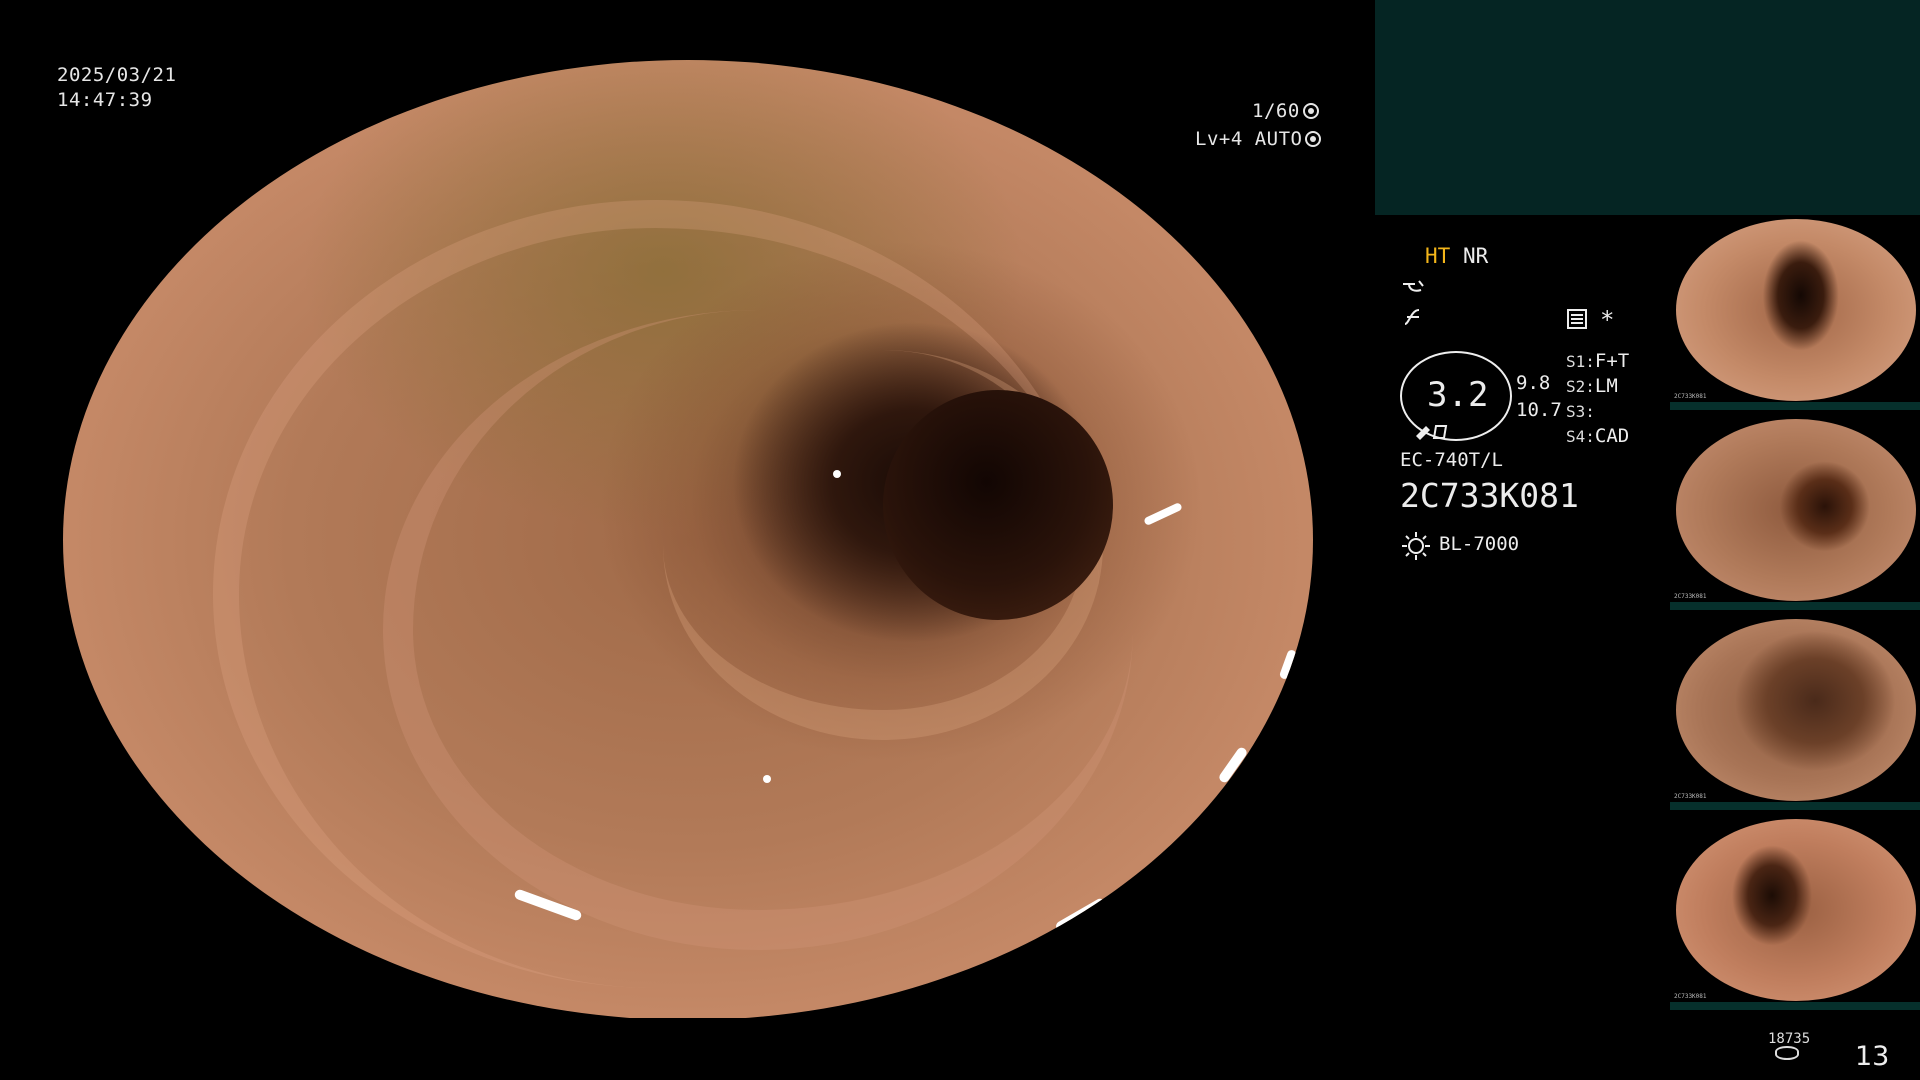 Image resolution: width=1920 pixels, height=1080 pixels. Describe the element at coordinates (1451, 460) in the screenshot. I see `scope-model: EC-740T/L` at that location.